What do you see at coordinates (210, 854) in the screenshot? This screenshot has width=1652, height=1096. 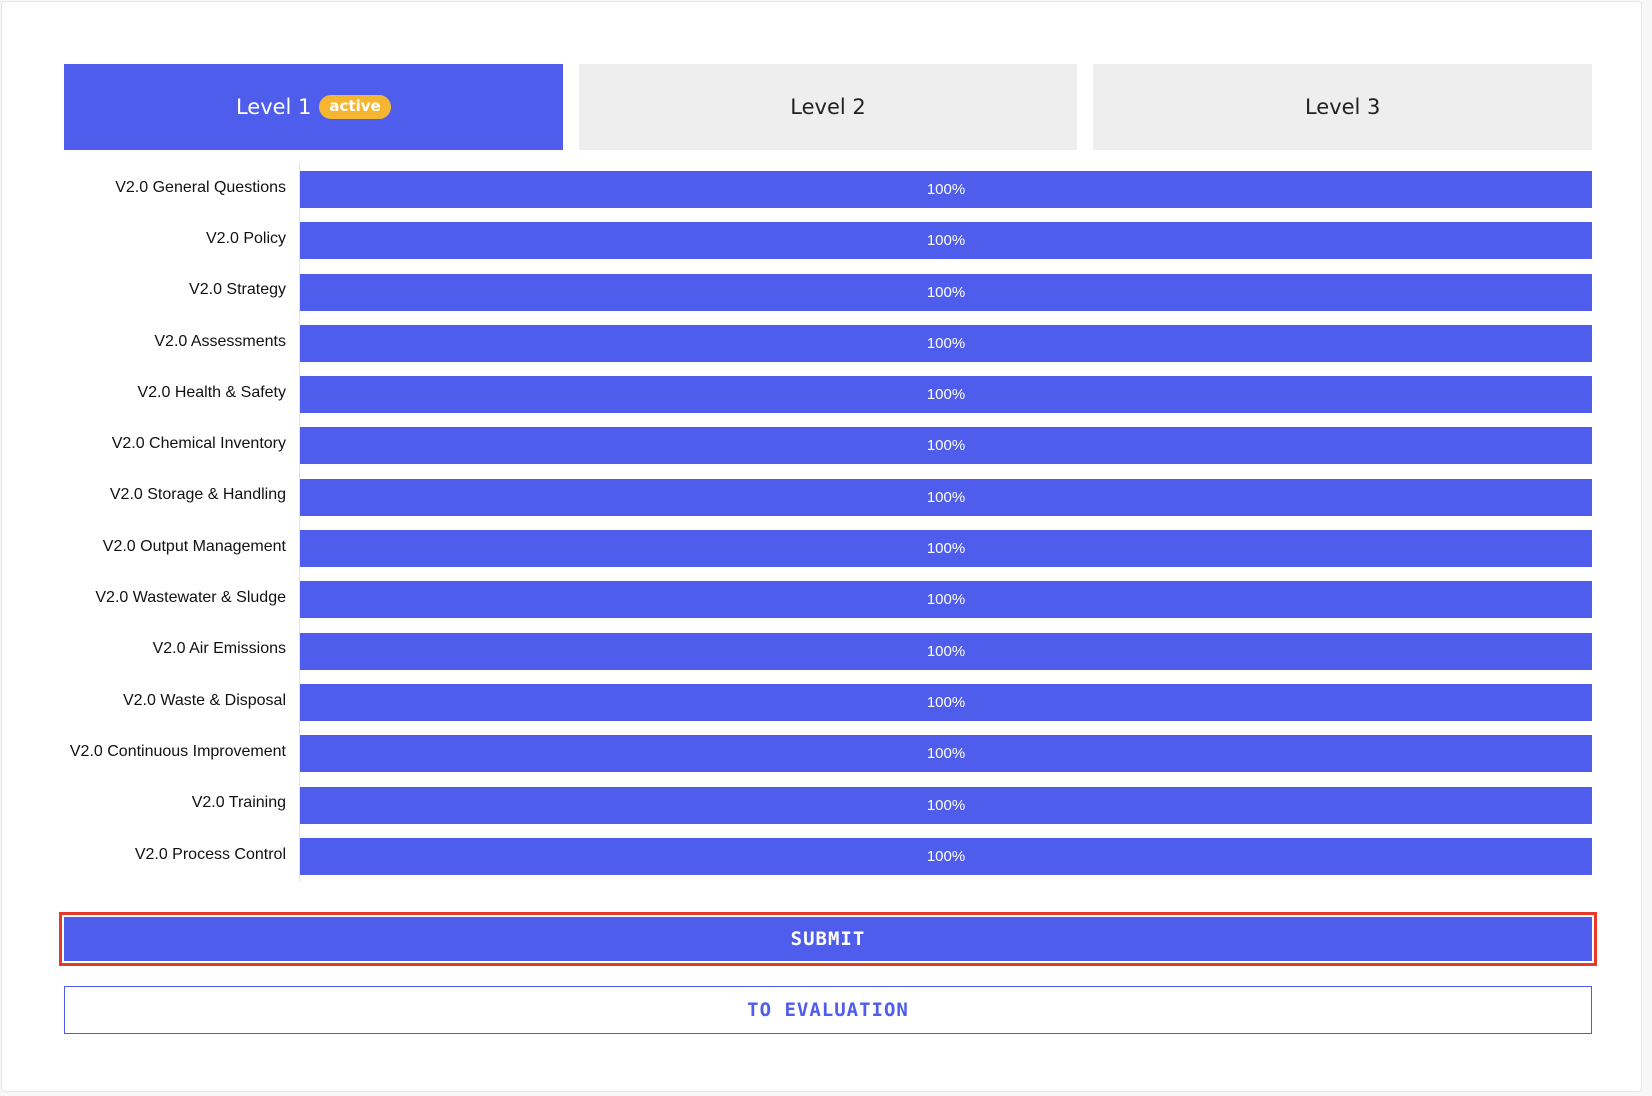 I see `progress-row-label: V2.0 Process Control` at bounding box center [210, 854].